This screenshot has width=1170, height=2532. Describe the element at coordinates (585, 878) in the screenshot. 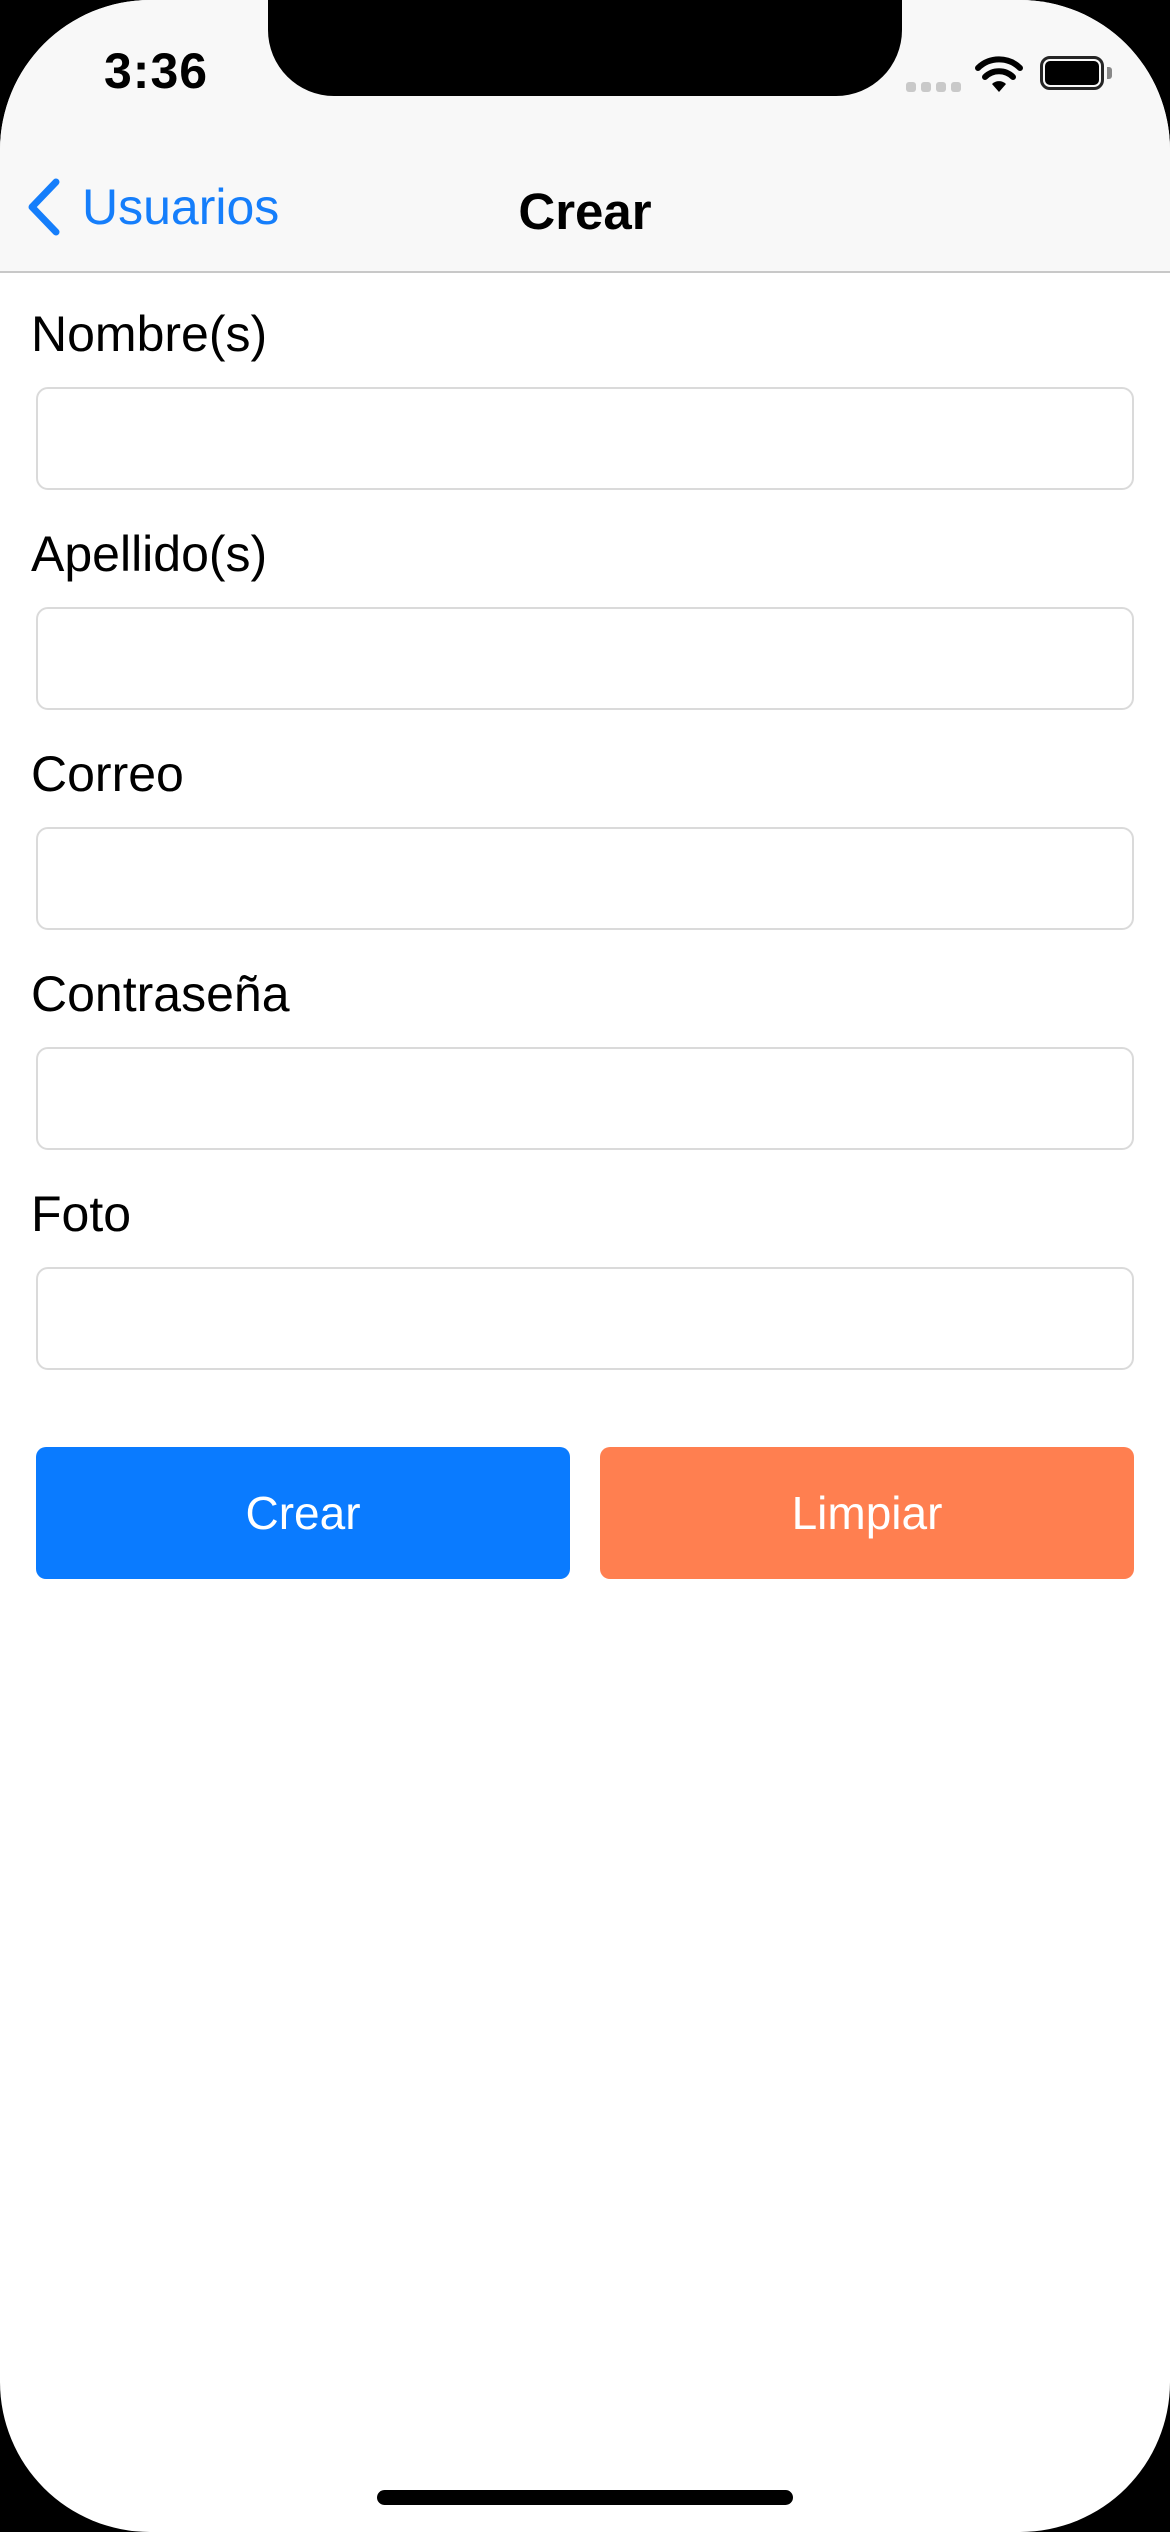

I see `correo-input` at that location.